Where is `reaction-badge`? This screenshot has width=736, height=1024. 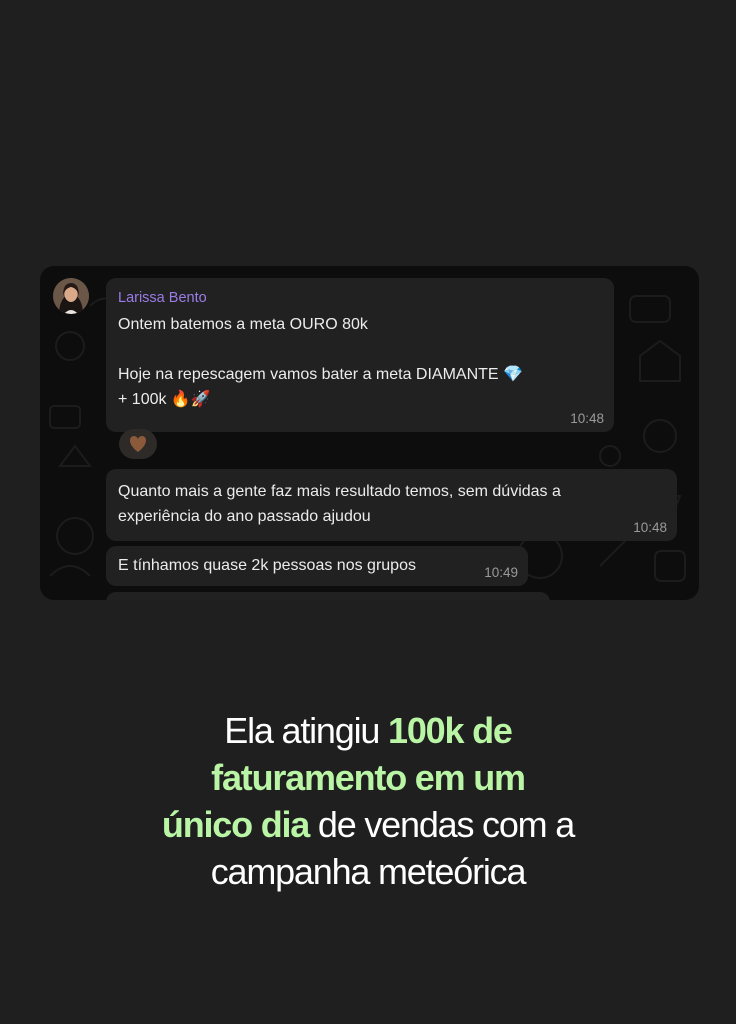 reaction-badge is located at coordinates (138, 444).